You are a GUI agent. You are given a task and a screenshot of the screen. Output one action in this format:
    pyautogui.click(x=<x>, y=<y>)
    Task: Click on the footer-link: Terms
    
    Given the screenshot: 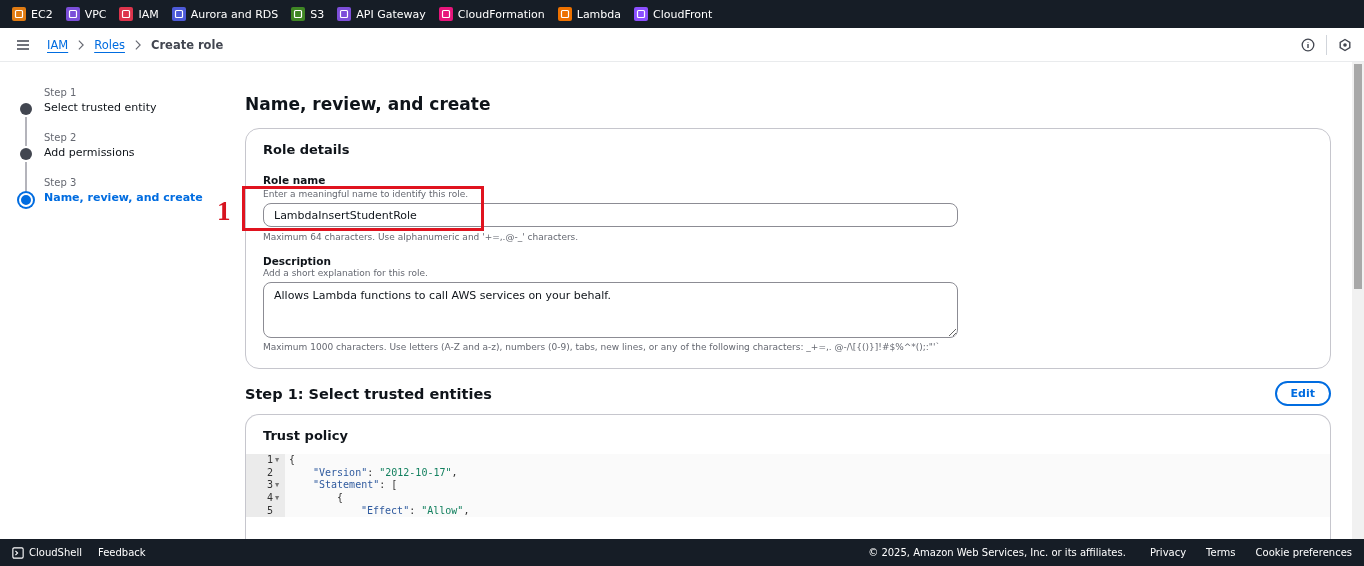 What is the action you would take?
    pyautogui.click(x=1221, y=552)
    